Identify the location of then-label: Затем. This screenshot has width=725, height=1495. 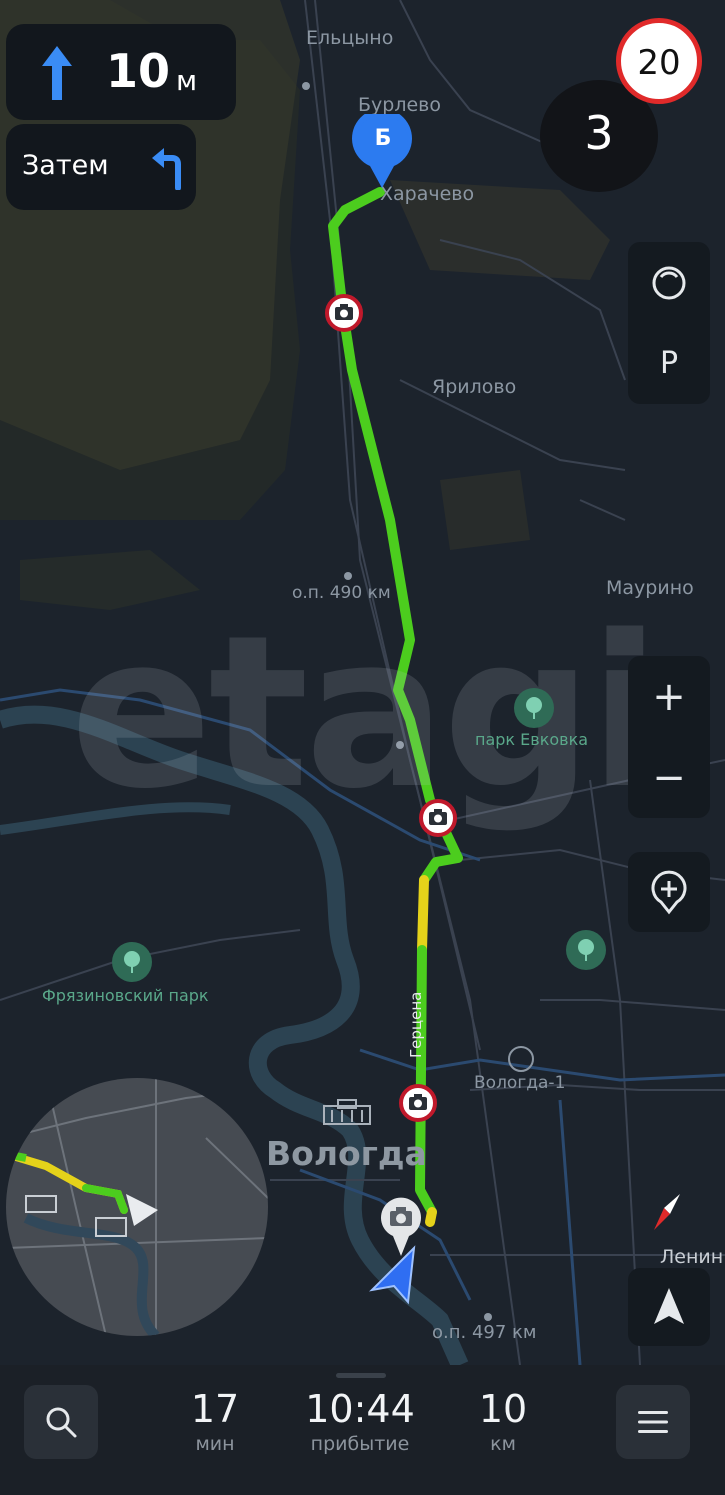
(65, 165).